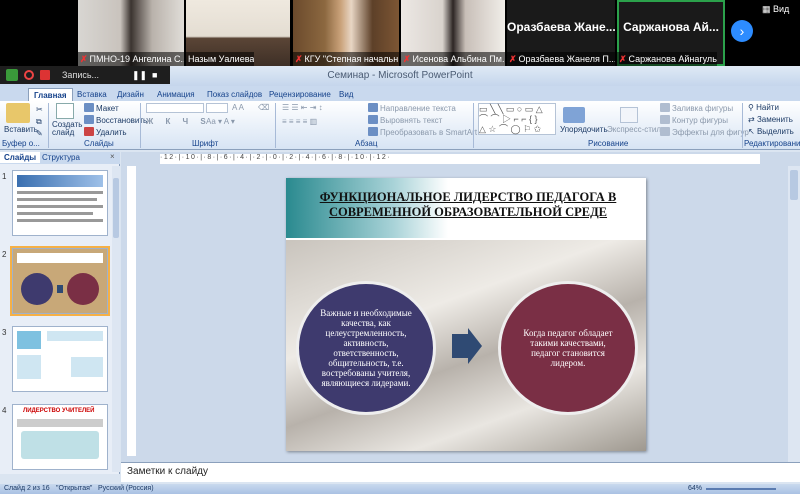 Image resolution: width=800 pixels, height=494 pixels. I want to click on reset-icon, so click(89, 119).